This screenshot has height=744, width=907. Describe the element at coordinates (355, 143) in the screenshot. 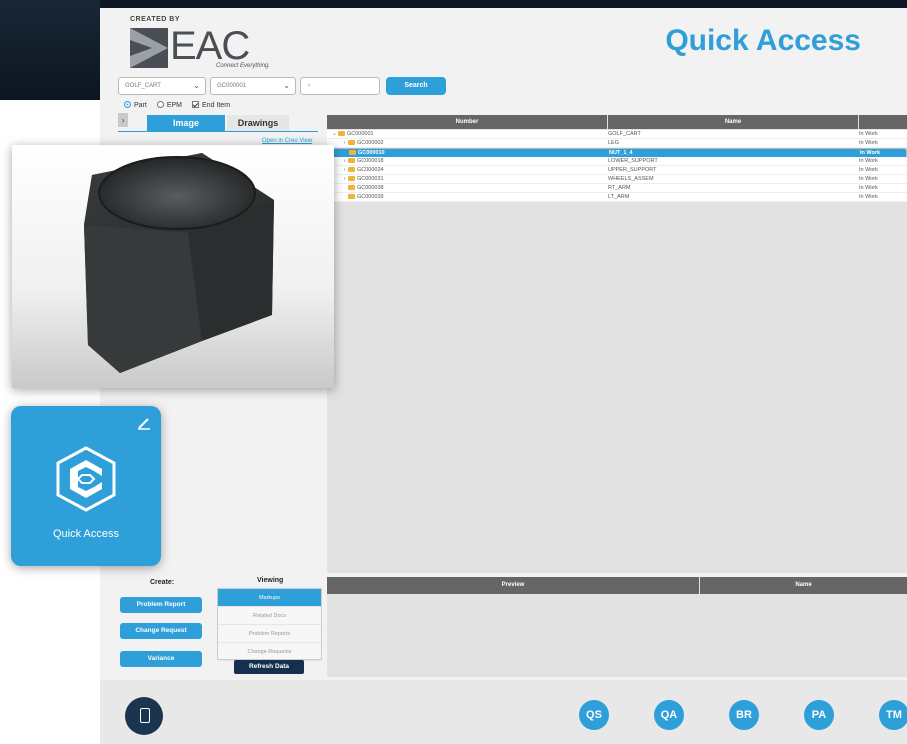

I see `cell-number: › GC000002` at that location.